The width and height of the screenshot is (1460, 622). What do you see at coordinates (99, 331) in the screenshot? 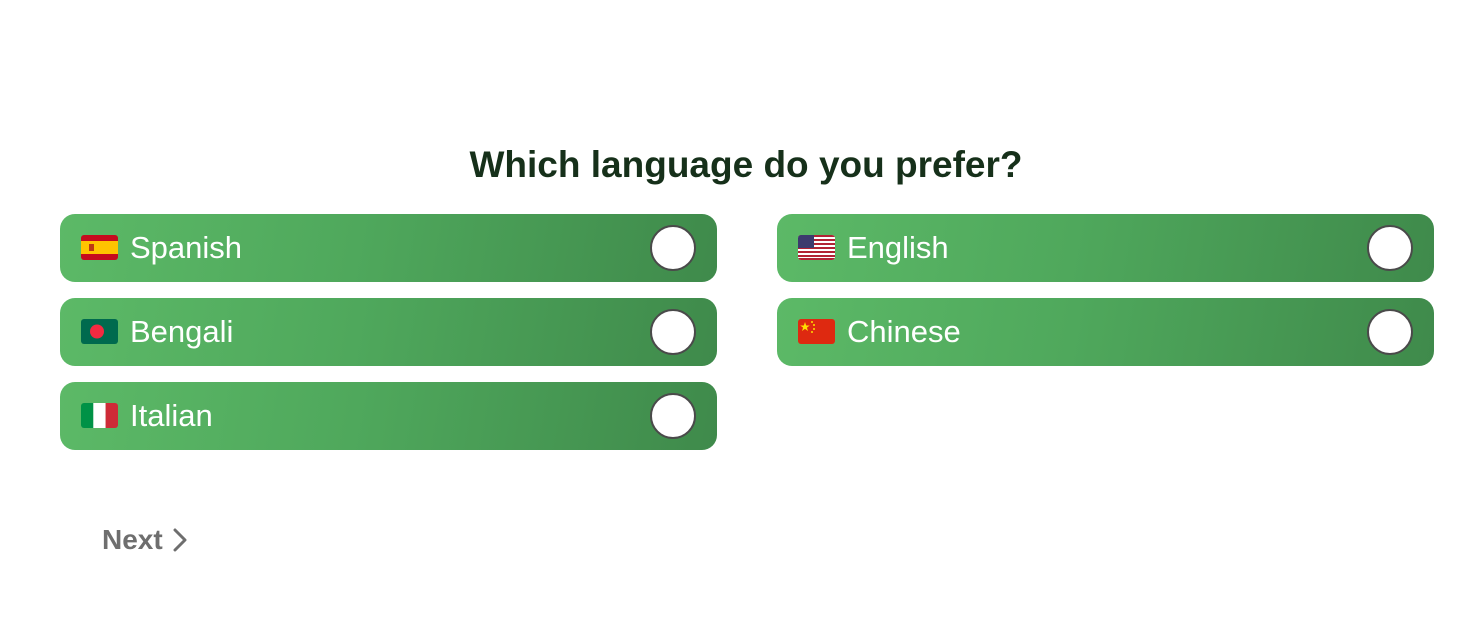
I see `bangladesh-flag-icon` at bounding box center [99, 331].